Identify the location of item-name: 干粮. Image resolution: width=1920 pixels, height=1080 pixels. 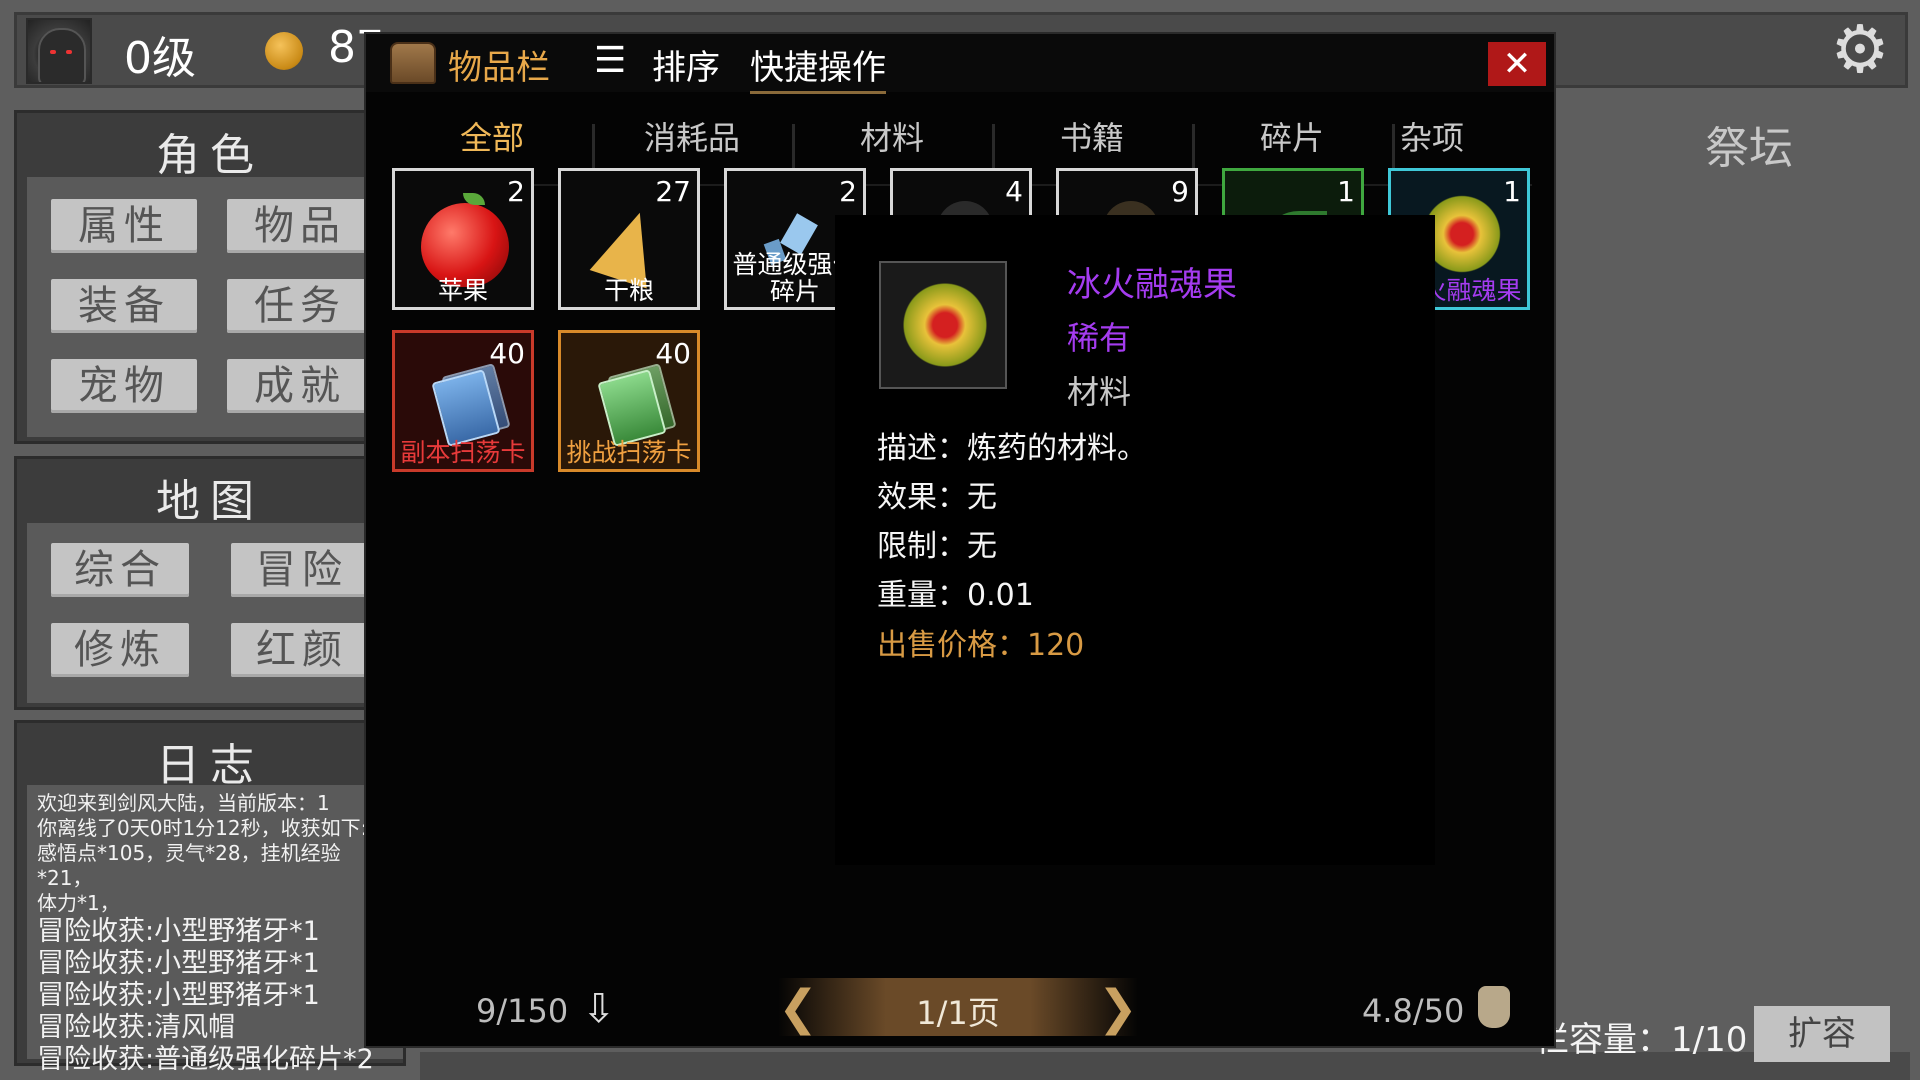
(628, 290).